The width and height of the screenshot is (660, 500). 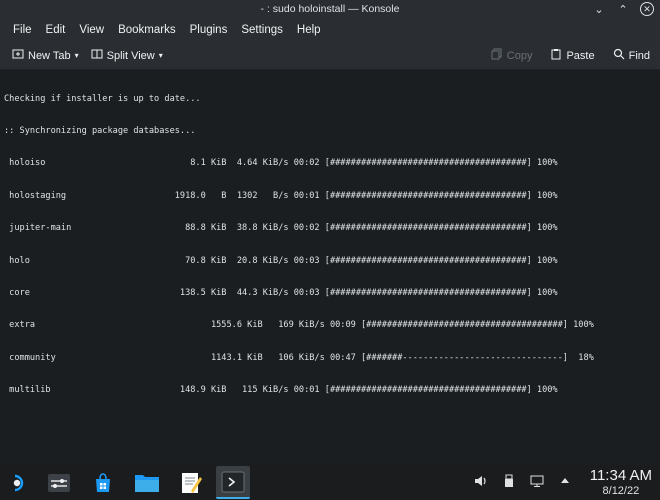 I want to click on menu-plugins: Plugins, so click(x=209, y=30).